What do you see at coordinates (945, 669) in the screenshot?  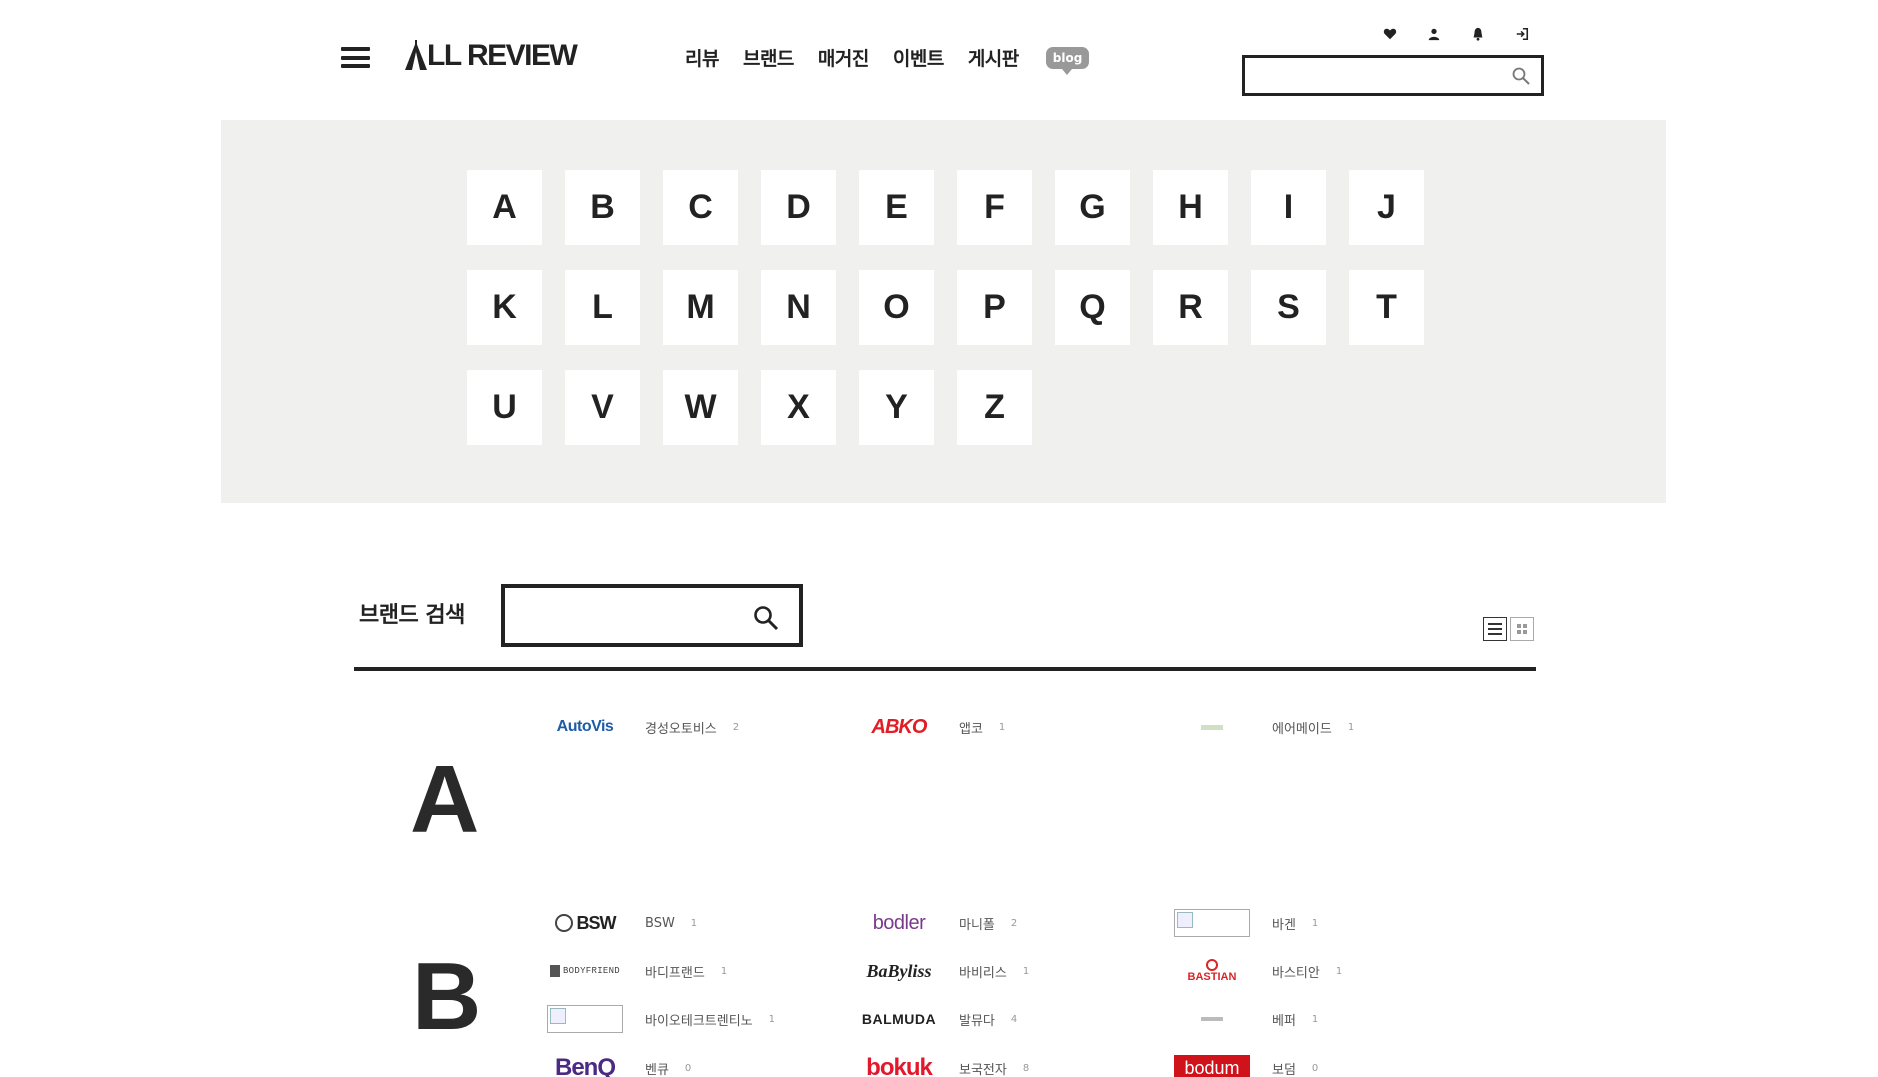 I see `section-divider` at bounding box center [945, 669].